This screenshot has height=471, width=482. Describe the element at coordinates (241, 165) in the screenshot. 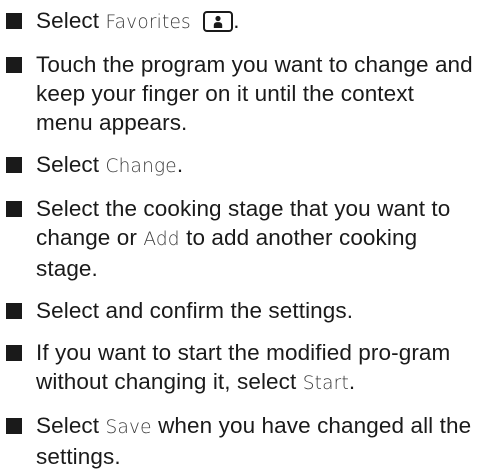

I see `step-select-change: Select Change.` at that location.